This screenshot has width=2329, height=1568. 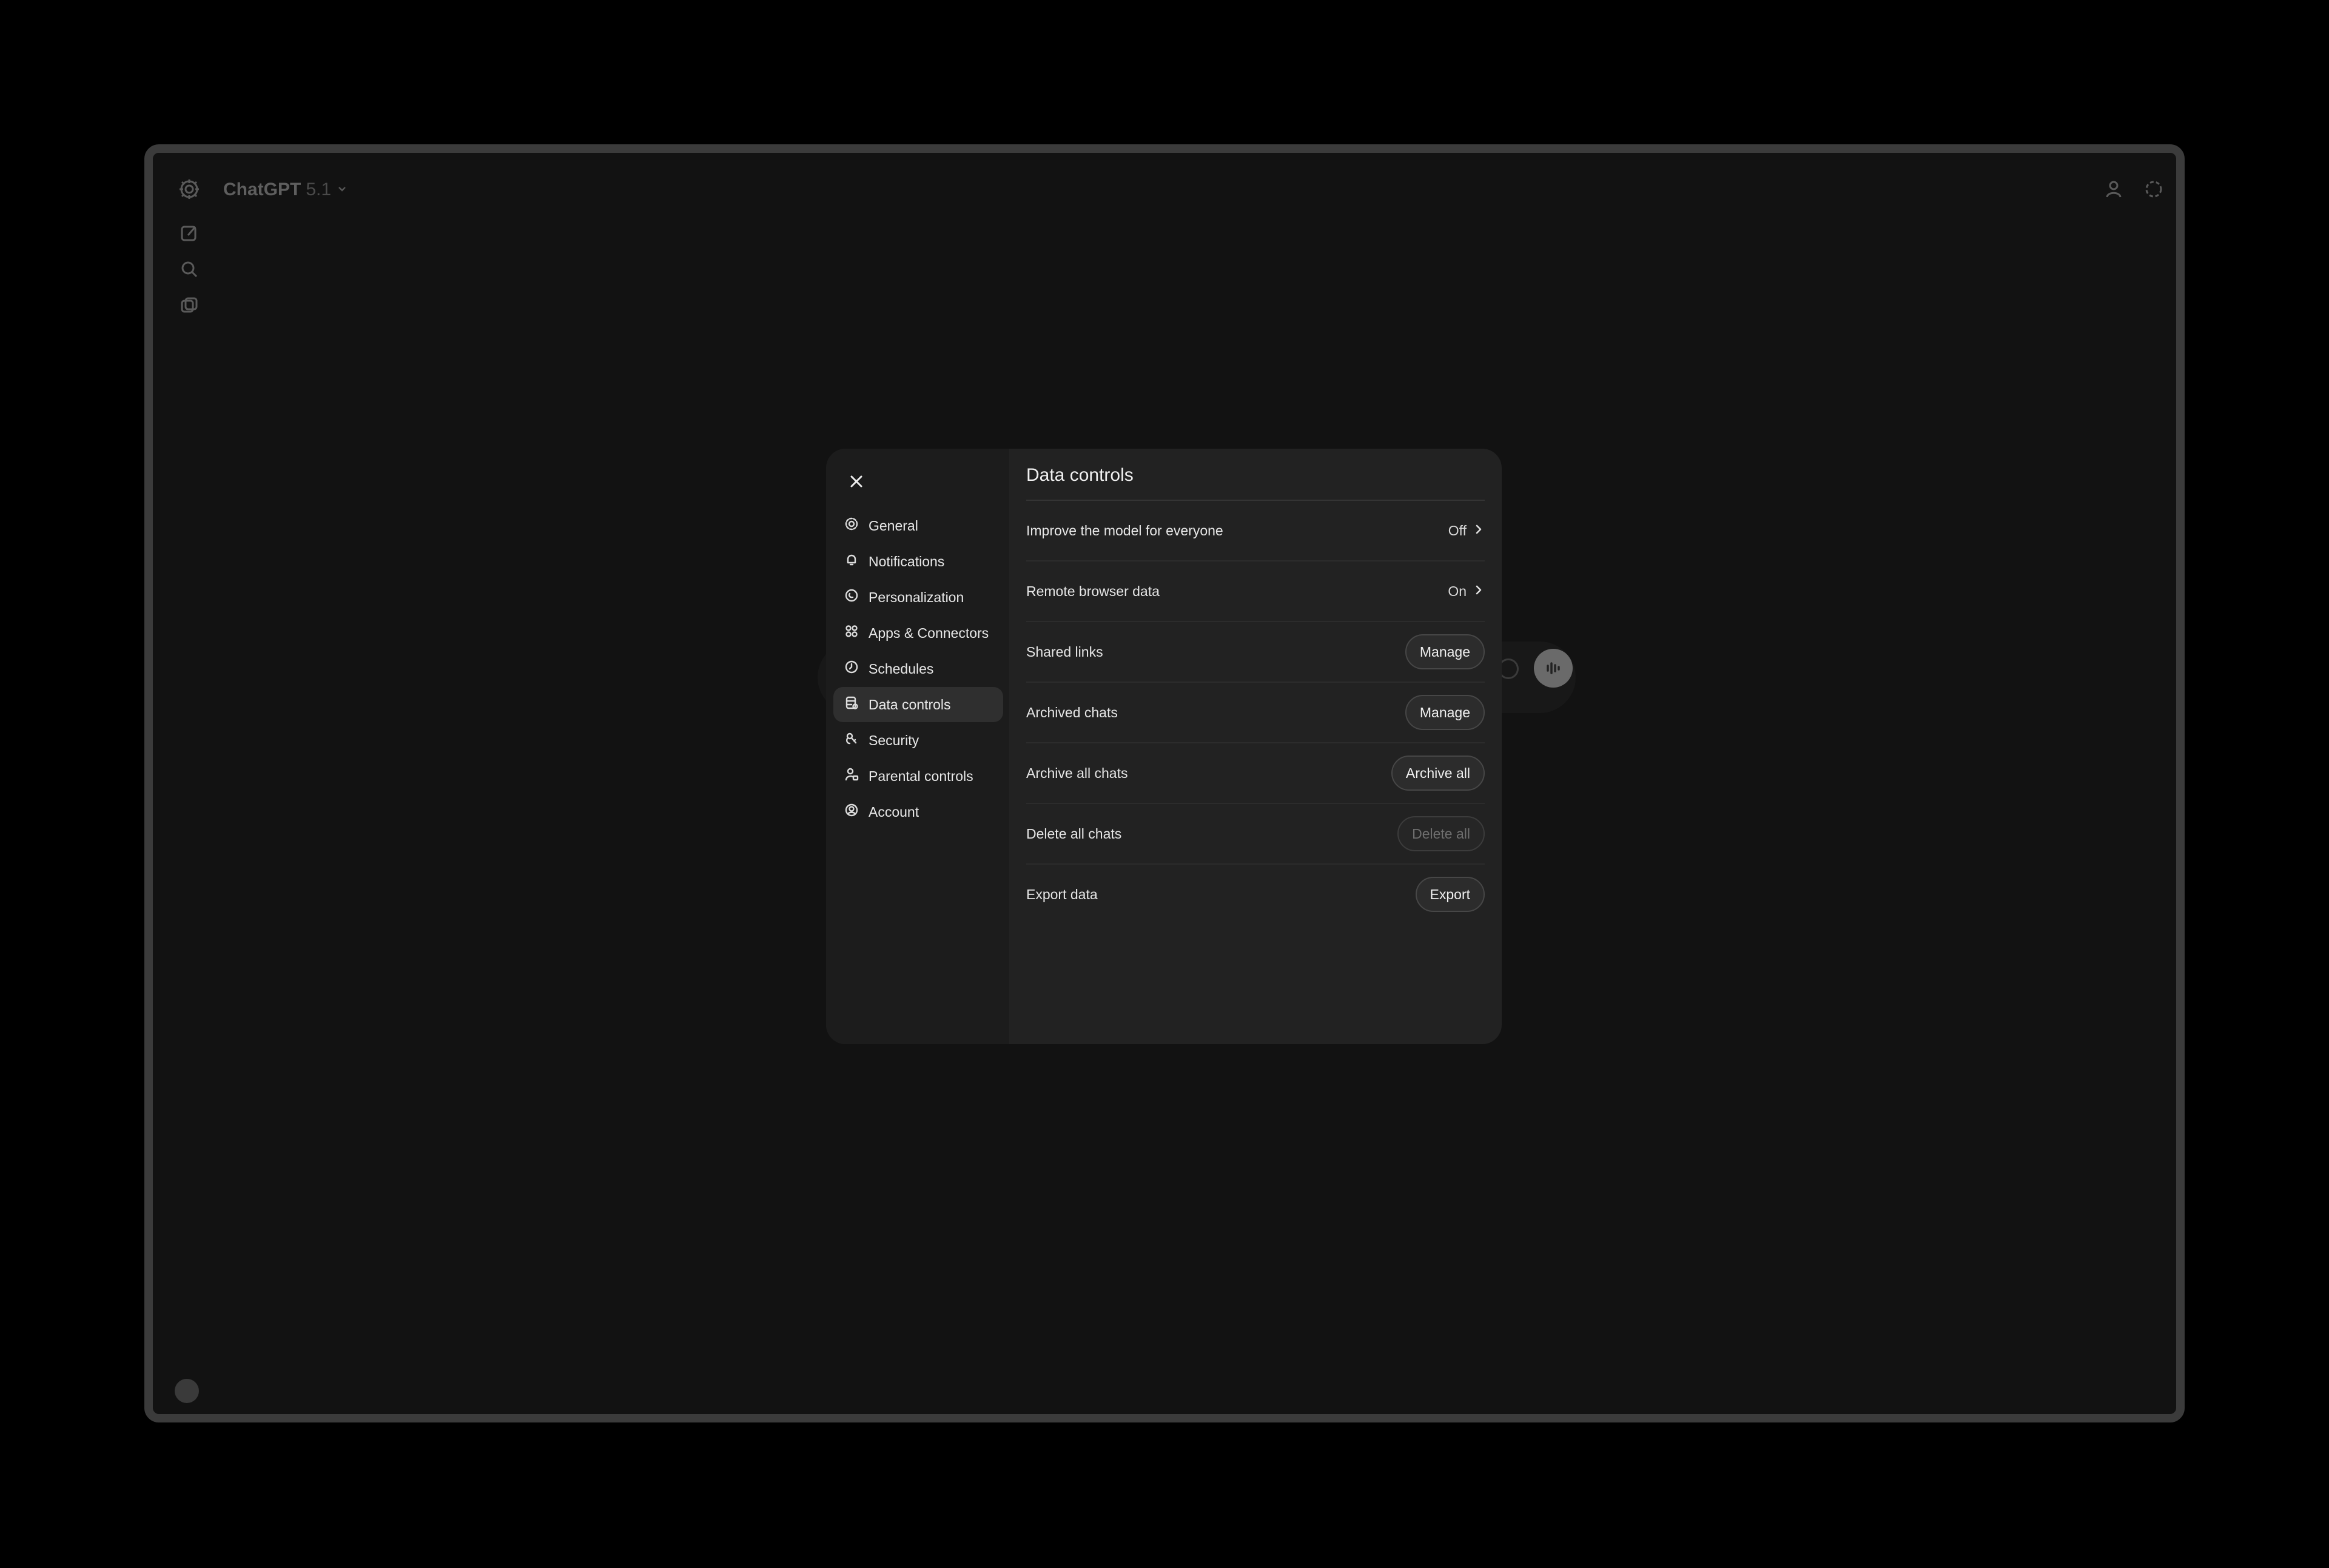 What do you see at coordinates (851, 705) in the screenshot?
I see `database-icon` at bounding box center [851, 705].